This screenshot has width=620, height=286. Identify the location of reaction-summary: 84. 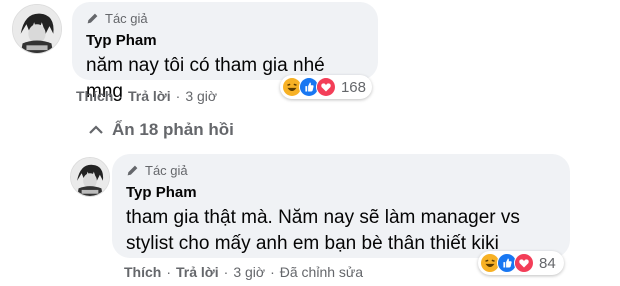
(521, 263).